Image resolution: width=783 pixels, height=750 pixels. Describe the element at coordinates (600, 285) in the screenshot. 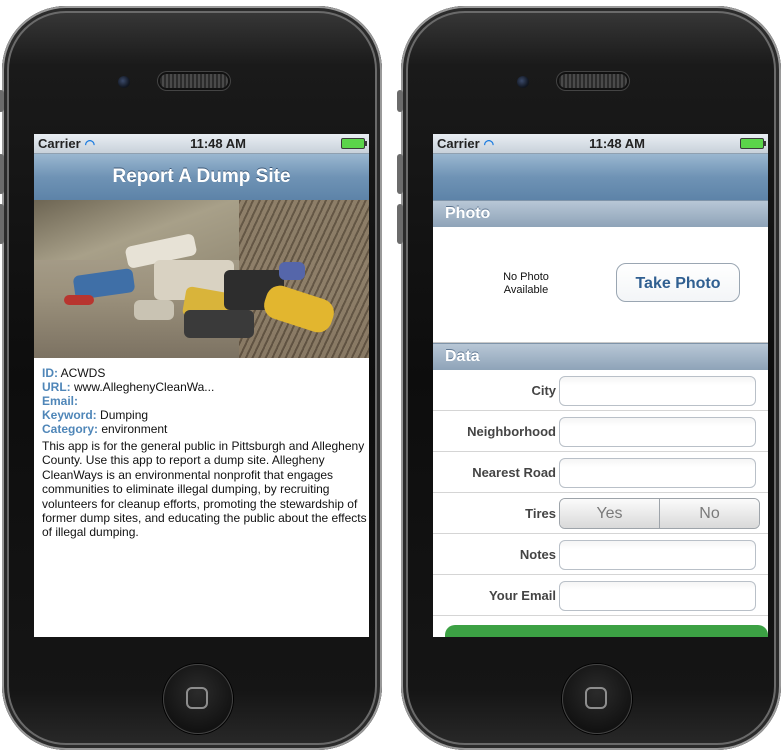

I see `photo-row: No Photo Available Take Photo` at that location.